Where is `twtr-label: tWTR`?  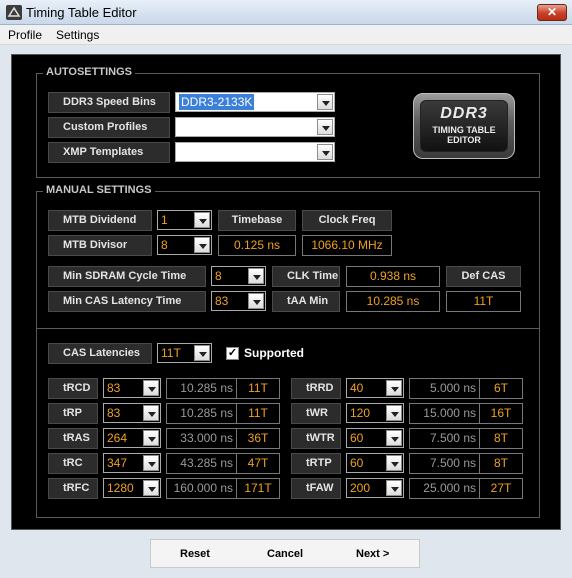
twtr-label: tWTR is located at coordinates (316, 438).